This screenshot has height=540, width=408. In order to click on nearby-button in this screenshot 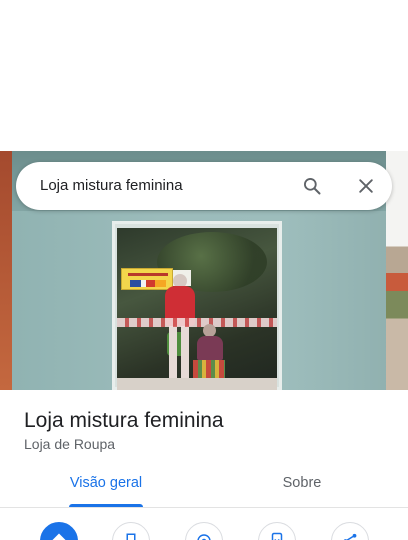, I will do `click(204, 531)`.